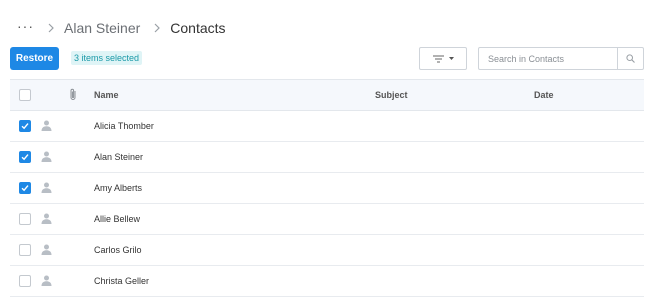 This screenshot has width=662, height=303. I want to click on table-row: Amy Alberts, so click(327, 188).